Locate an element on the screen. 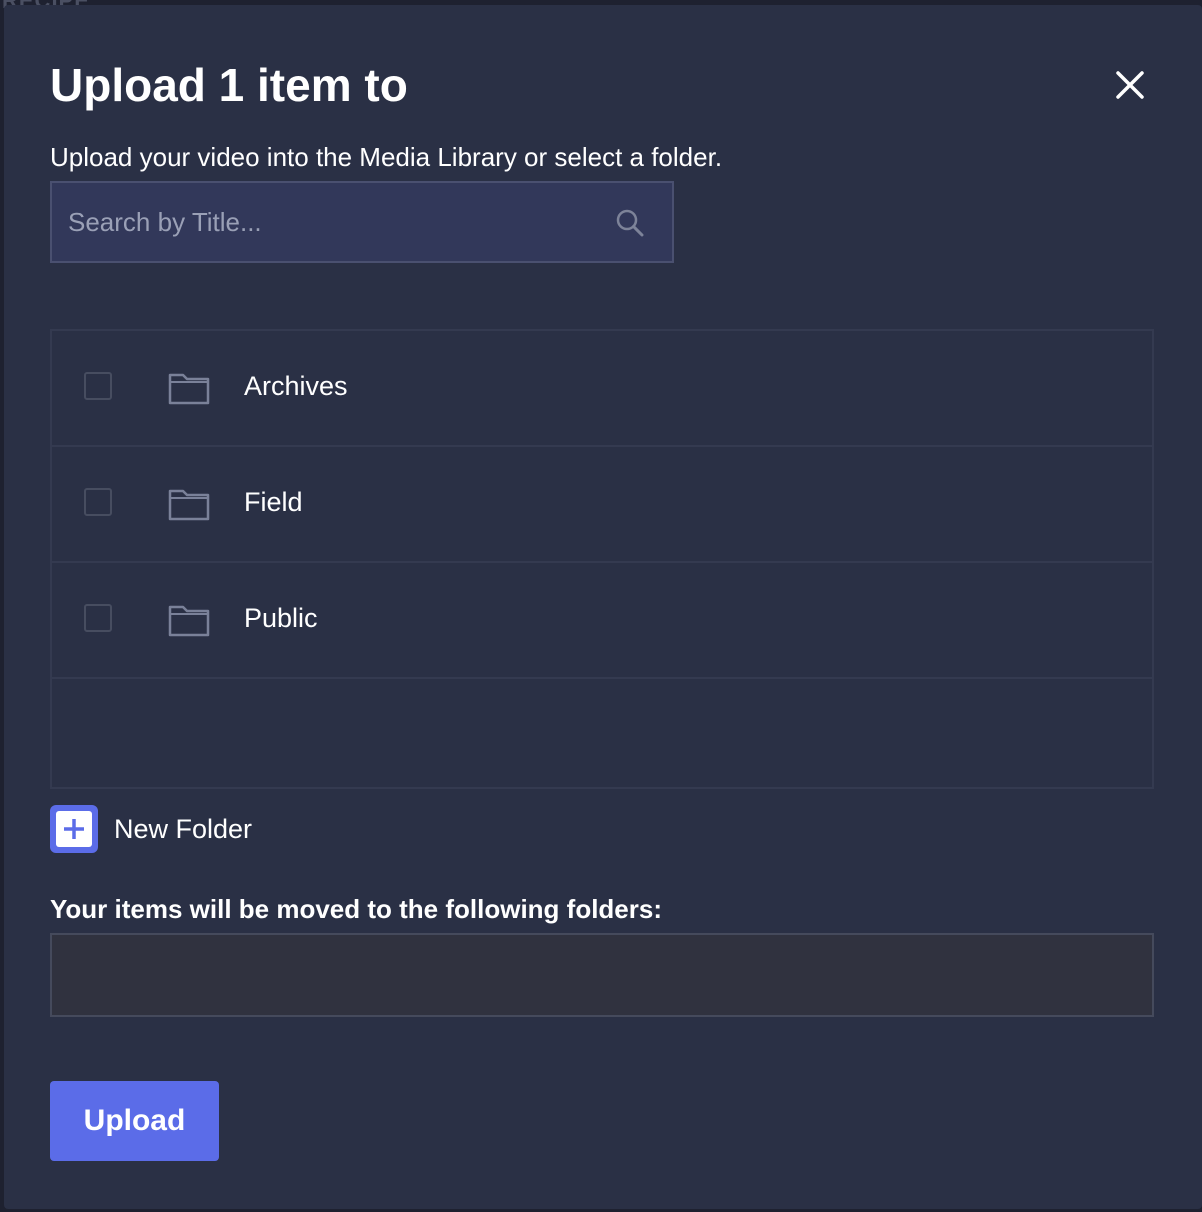 The width and height of the screenshot is (1202, 1212). folder-row-archives: Archives is located at coordinates (602, 389).